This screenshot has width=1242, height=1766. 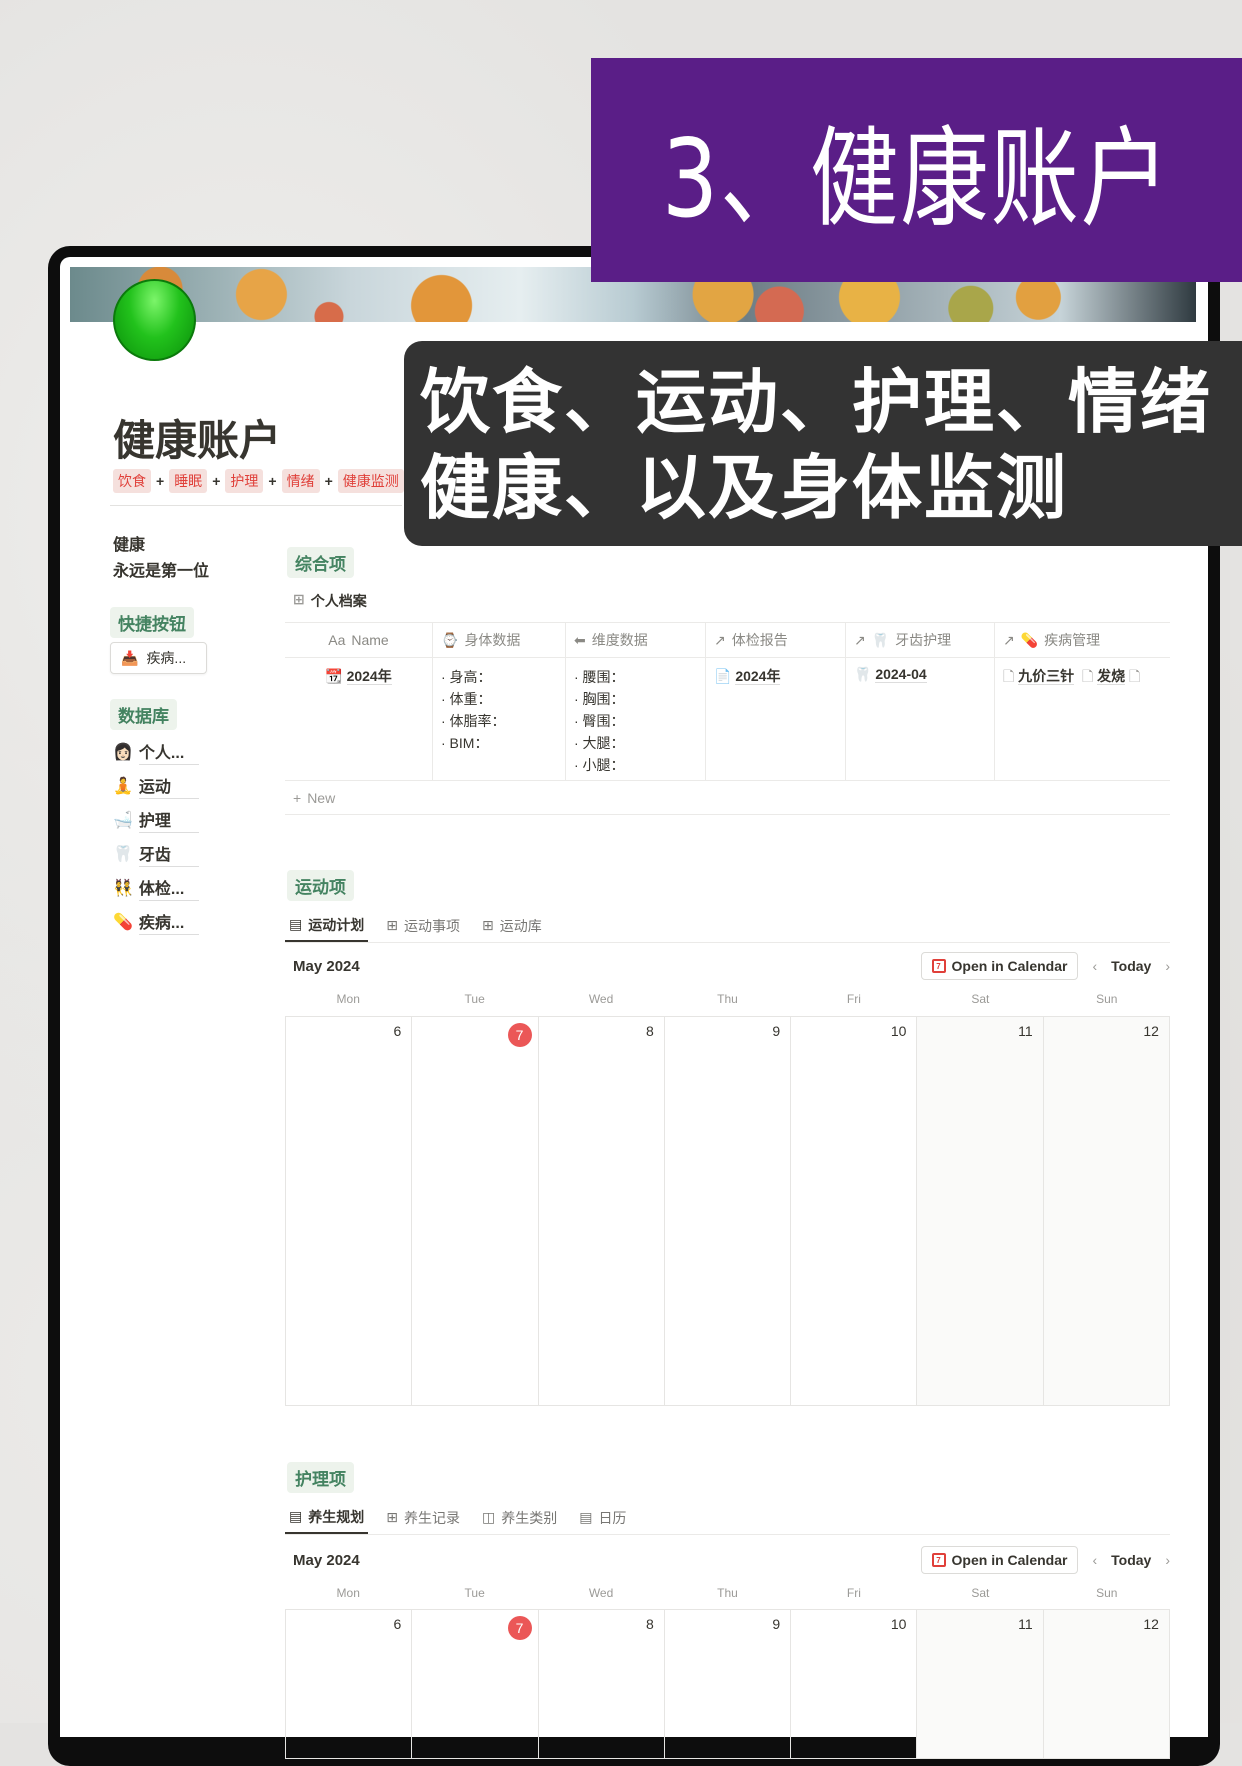 I want to click on new-row-button: + New, so click(x=727, y=798).